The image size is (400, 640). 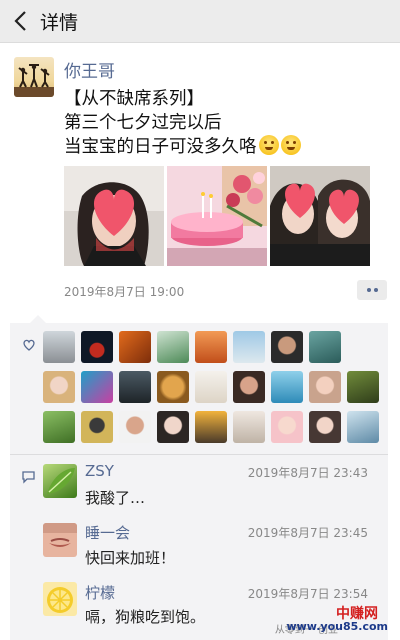 I want to click on photo-grid, so click(x=218, y=216).